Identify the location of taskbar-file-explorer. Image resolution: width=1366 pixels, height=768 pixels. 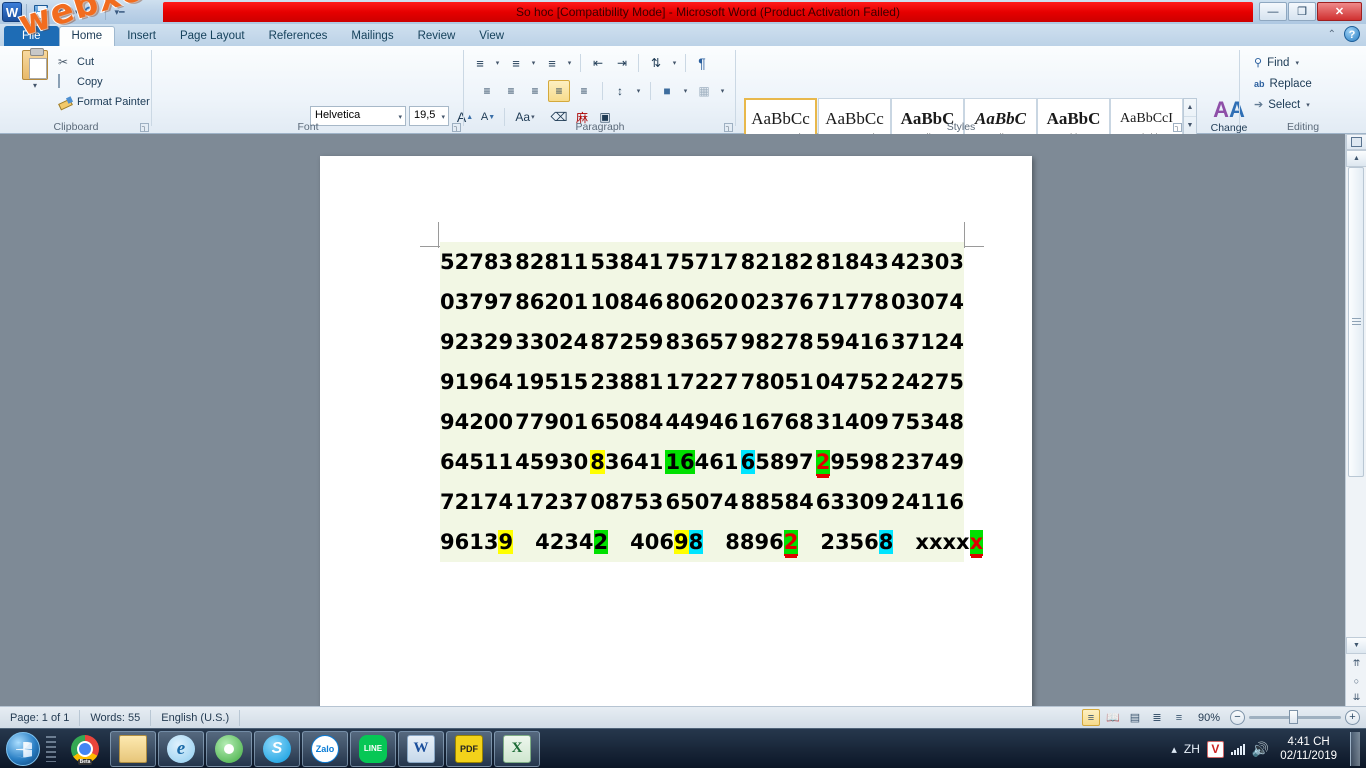
(133, 748).